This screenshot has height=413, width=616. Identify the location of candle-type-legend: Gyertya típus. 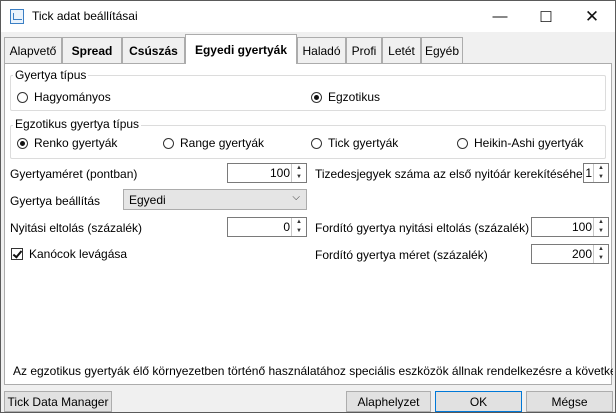
(51, 75).